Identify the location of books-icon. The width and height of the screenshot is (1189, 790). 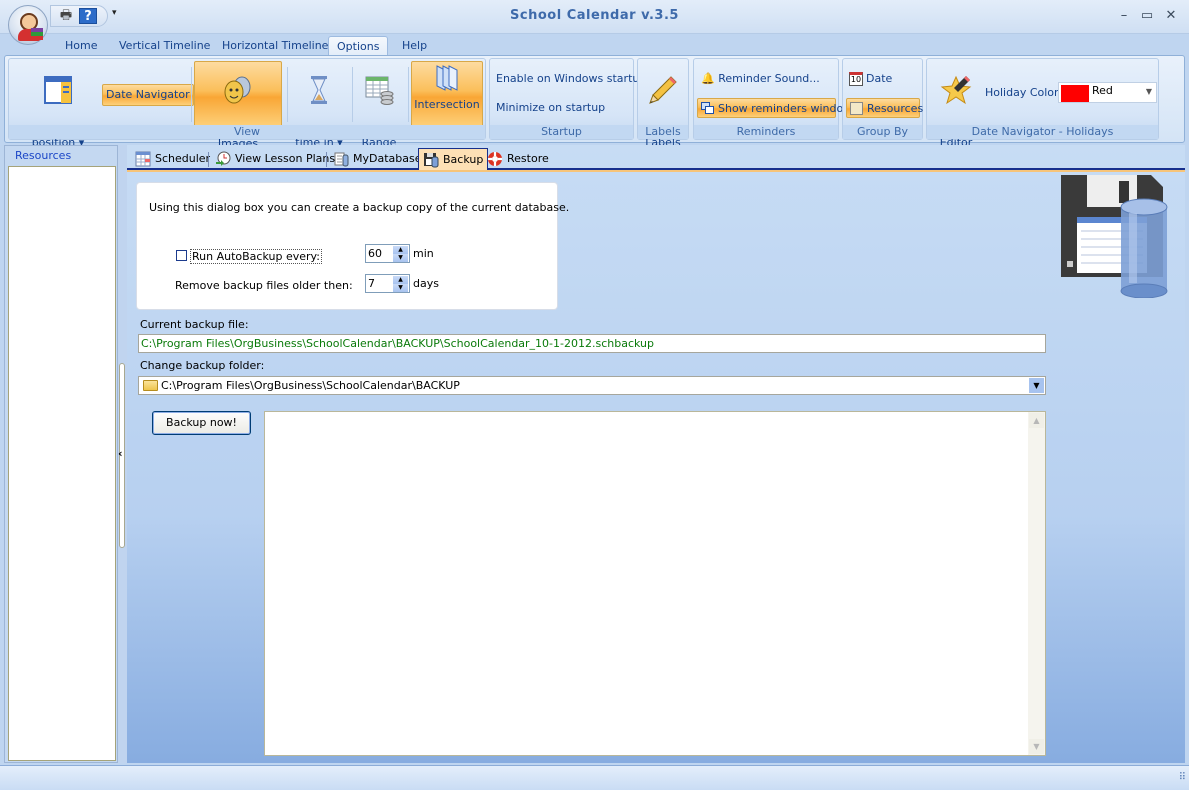
(37, 34).